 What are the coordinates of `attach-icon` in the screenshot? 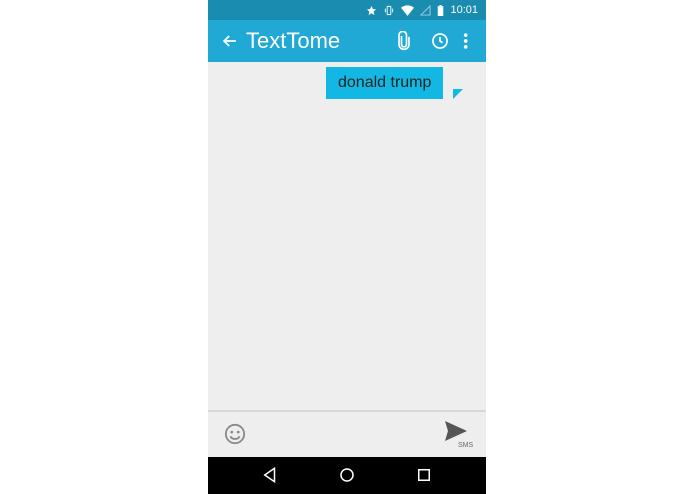 It's located at (404, 41).